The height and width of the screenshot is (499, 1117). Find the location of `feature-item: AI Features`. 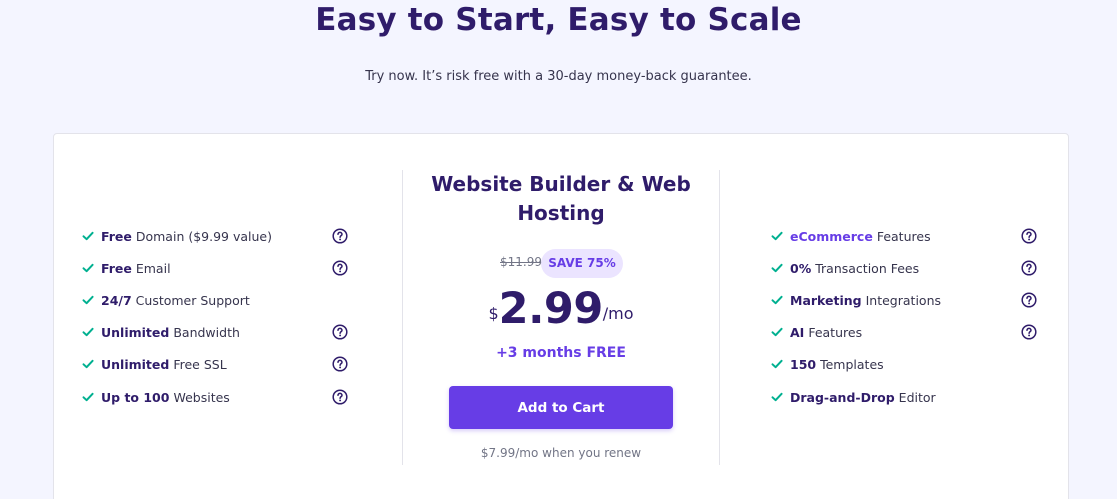

feature-item: AI Features is located at coordinates (816, 332).